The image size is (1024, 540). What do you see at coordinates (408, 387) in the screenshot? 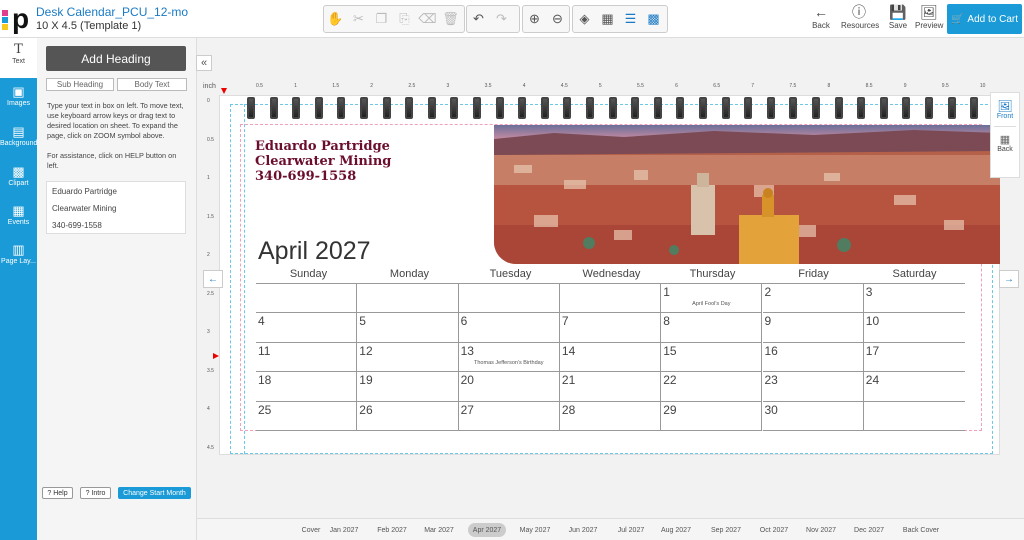
I see `day-cell: 19` at bounding box center [408, 387].